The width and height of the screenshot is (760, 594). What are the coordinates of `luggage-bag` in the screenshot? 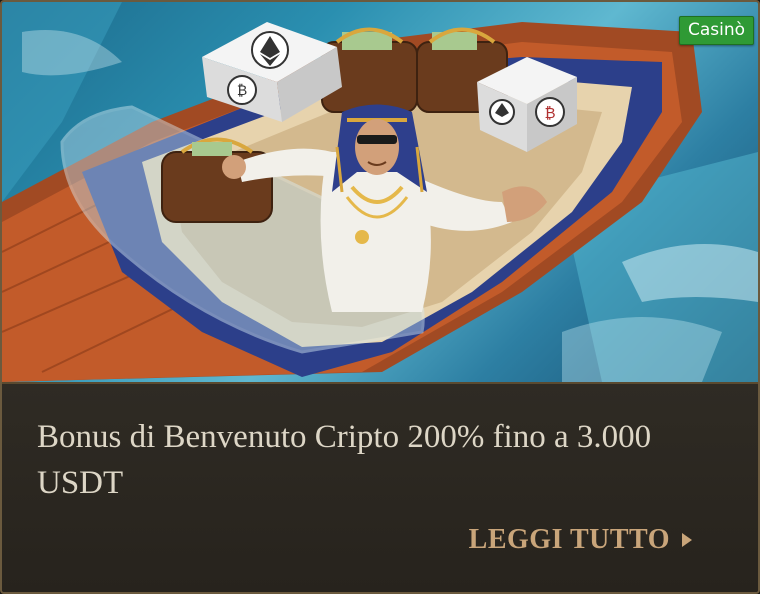 It's located at (217, 180).